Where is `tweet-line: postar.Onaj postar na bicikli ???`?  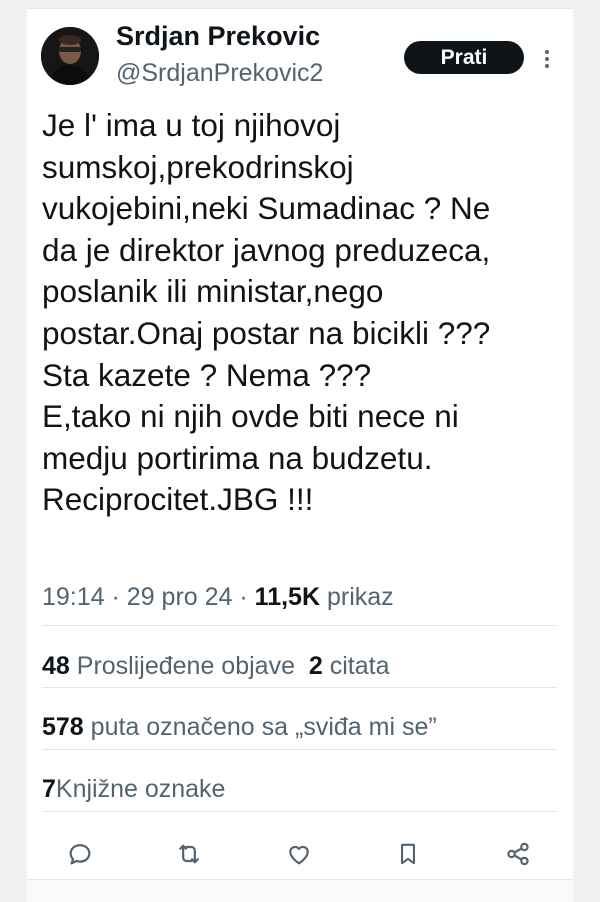 tweet-line: postar.Onaj postar na bicikli ??? is located at coordinates (266, 332).